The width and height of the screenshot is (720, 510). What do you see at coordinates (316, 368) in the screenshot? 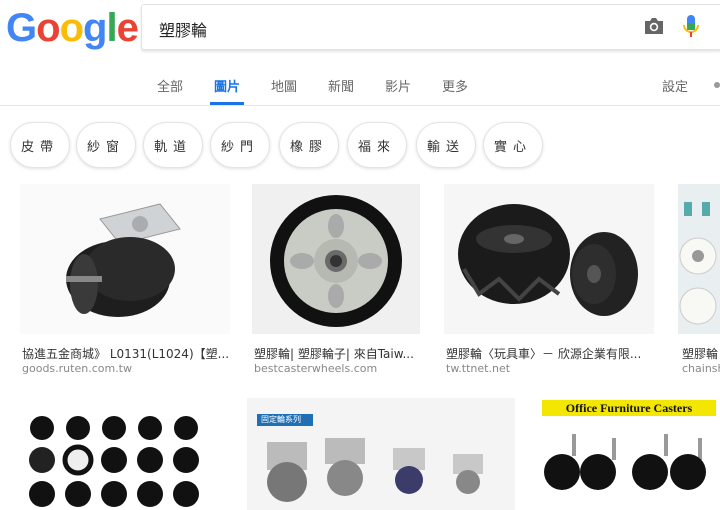
I see `result-source: bestcasterwheels.com` at bounding box center [316, 368].